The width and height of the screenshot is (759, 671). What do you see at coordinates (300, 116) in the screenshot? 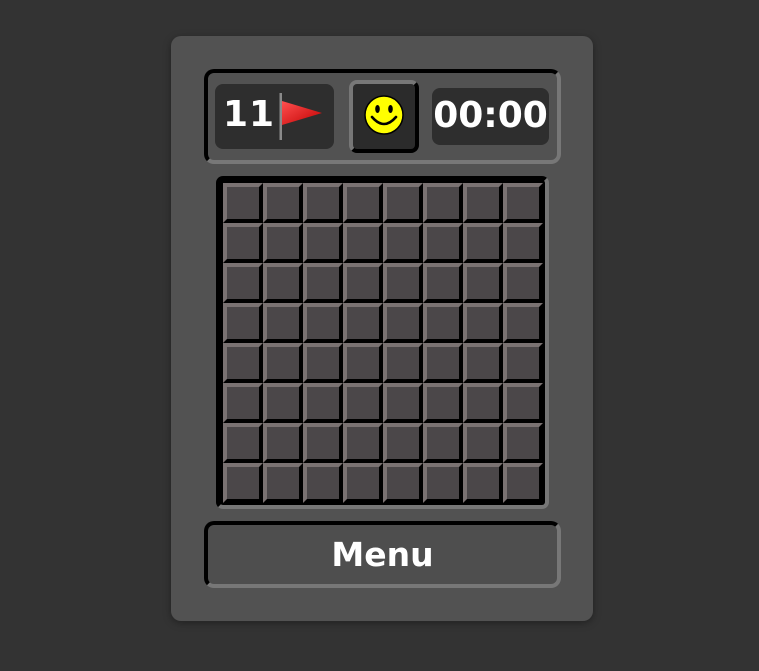
I see `flag-icon` at bounding box center [300, 116].